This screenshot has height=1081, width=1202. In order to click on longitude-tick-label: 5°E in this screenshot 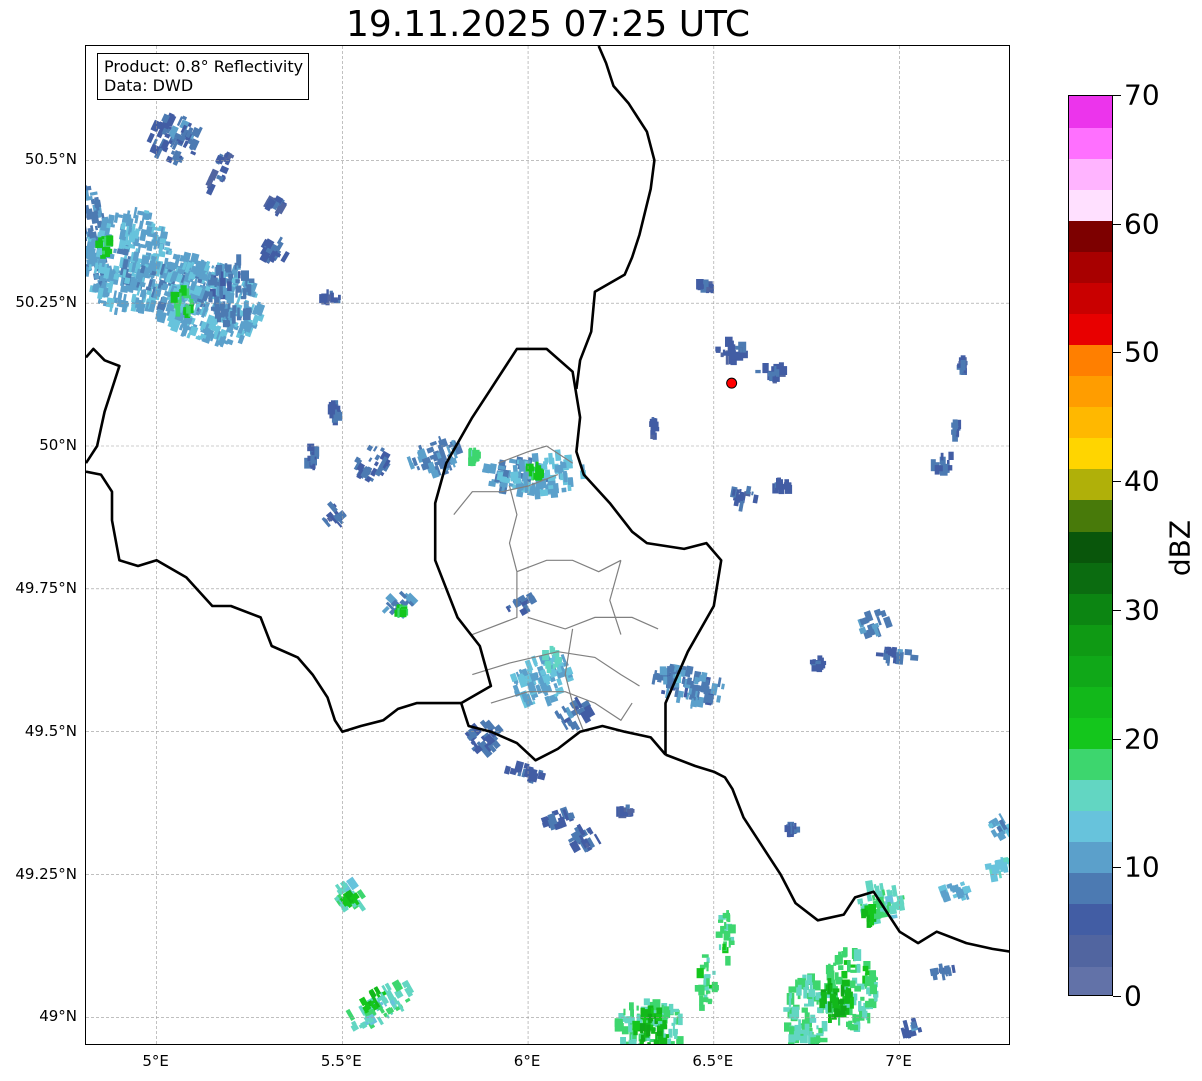, I will do `click(155, 1061)`.